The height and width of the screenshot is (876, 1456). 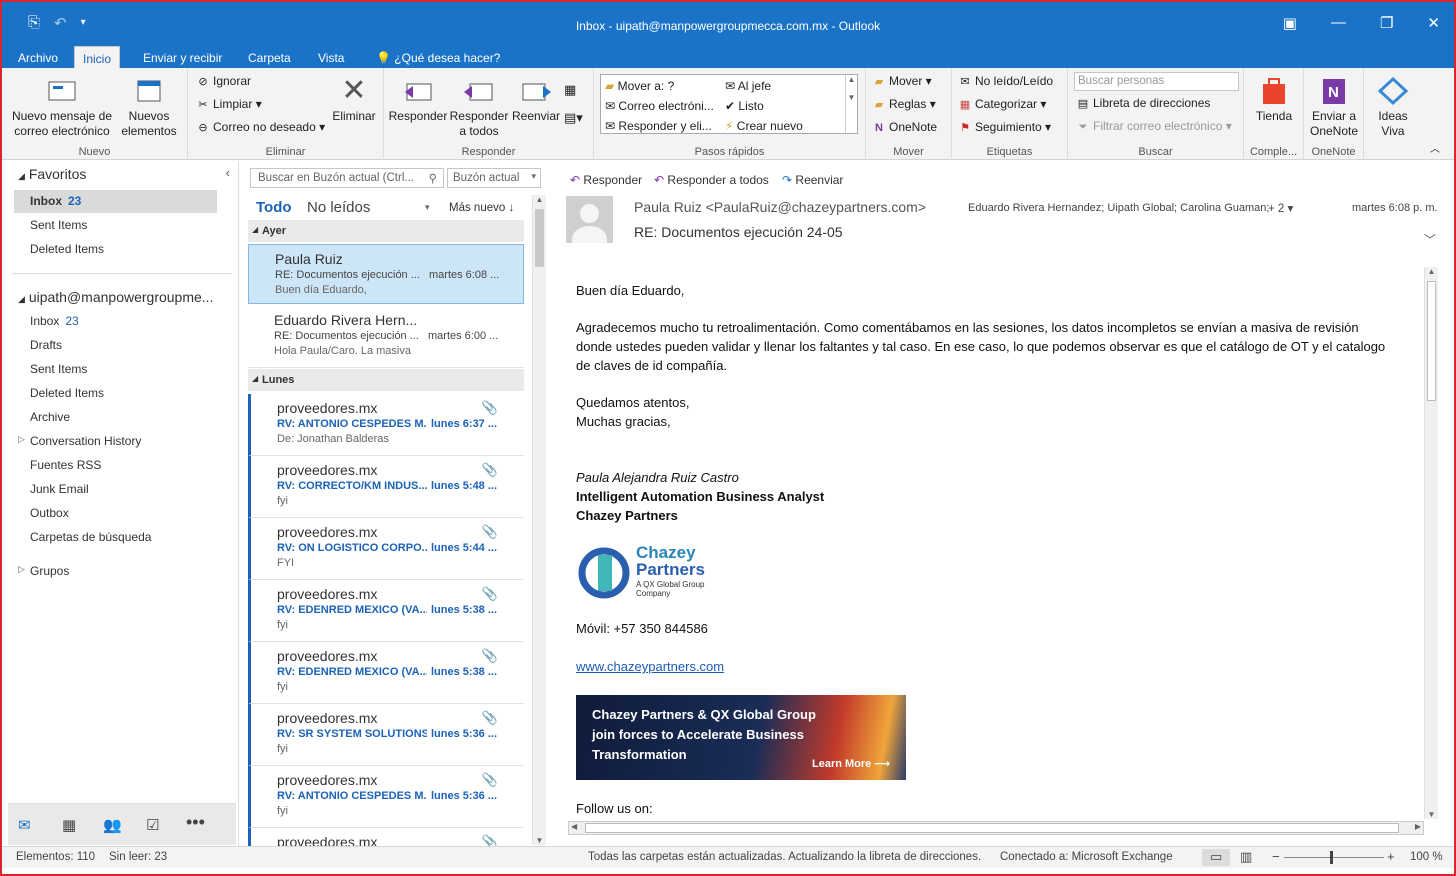 What do you see at coordinates (851, 763) in the screenshot?
I see `learn-more-link: Learn More ⟶` at bounding box center [851, 763].